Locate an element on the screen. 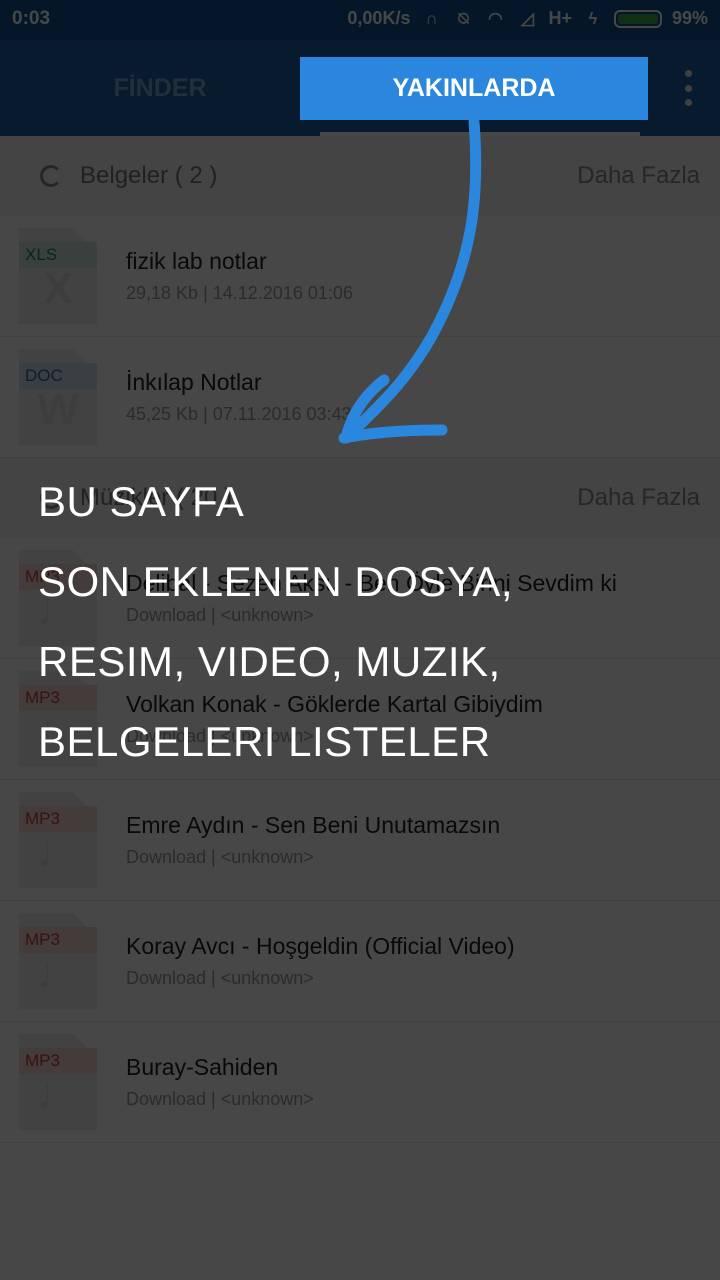  battery-level: 99% is located at coordinates (689, 18).